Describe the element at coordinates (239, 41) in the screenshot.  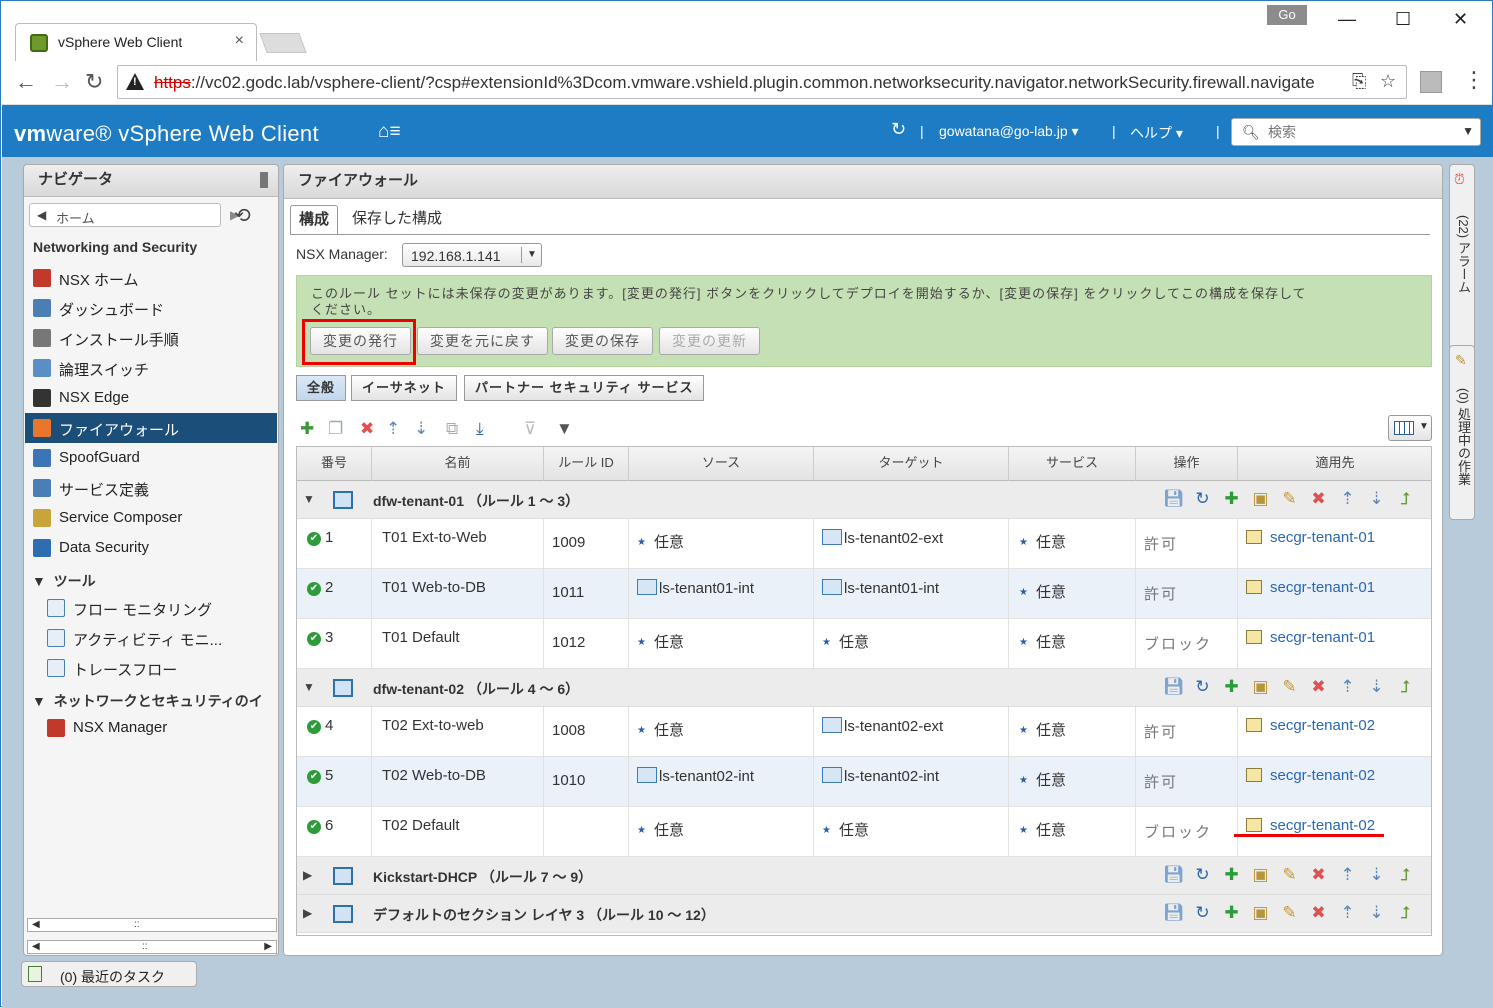
I see `tab-close-icon: ×` at that location.